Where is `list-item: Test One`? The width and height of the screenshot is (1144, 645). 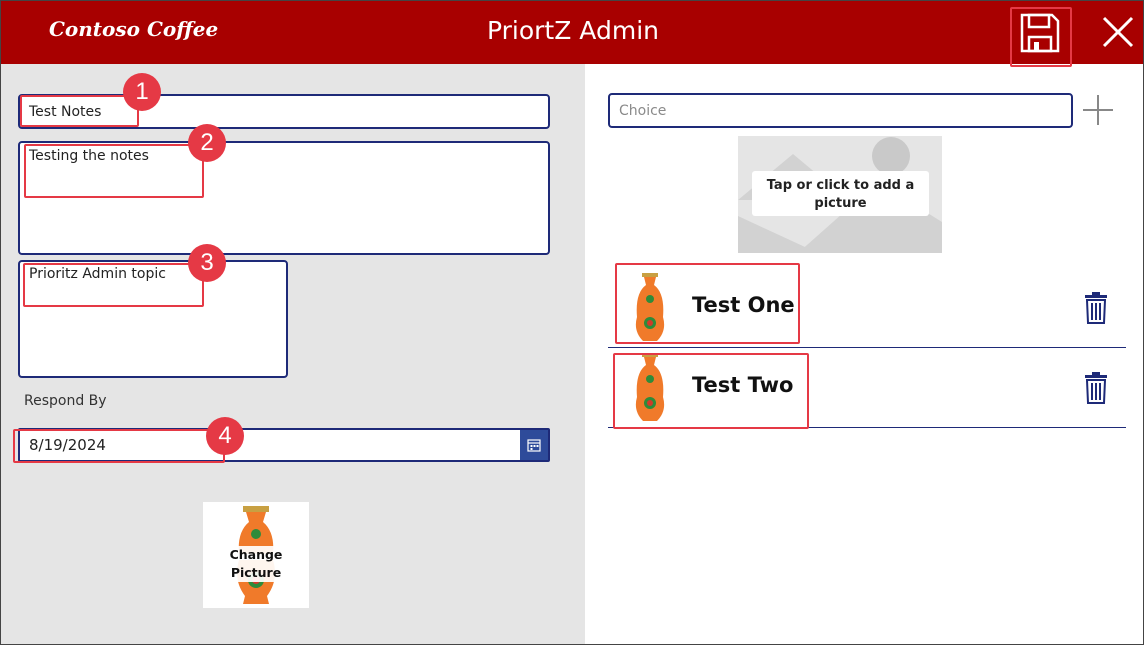
list-item: Test One is located at coordinates (867, 308).